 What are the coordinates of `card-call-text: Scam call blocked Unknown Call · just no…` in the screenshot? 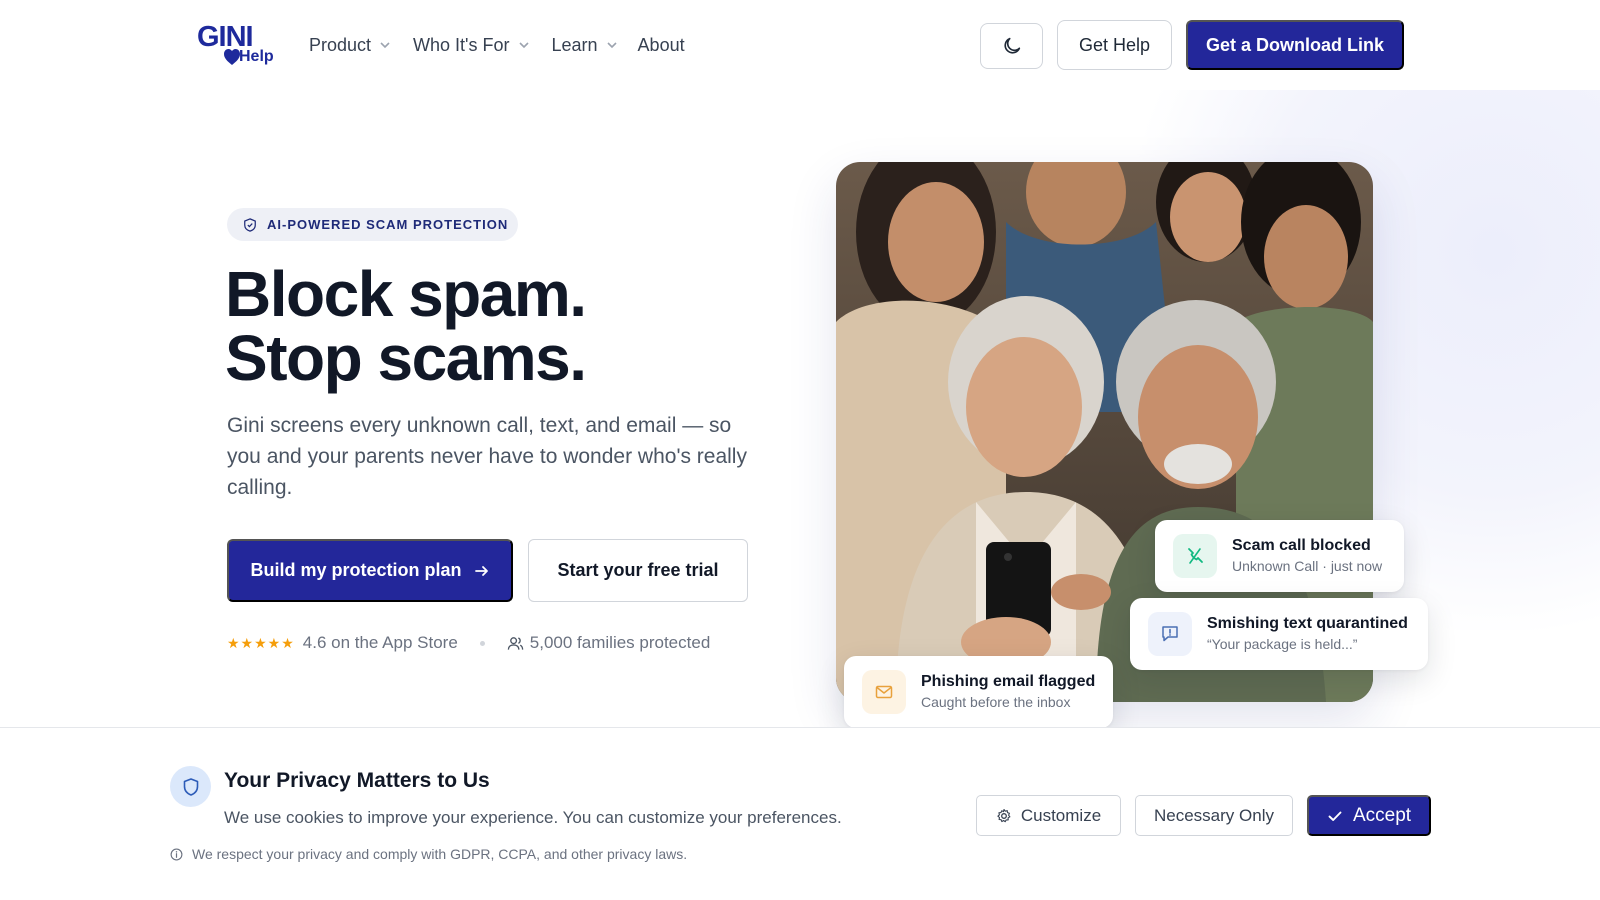 It's located at (1307, 556).